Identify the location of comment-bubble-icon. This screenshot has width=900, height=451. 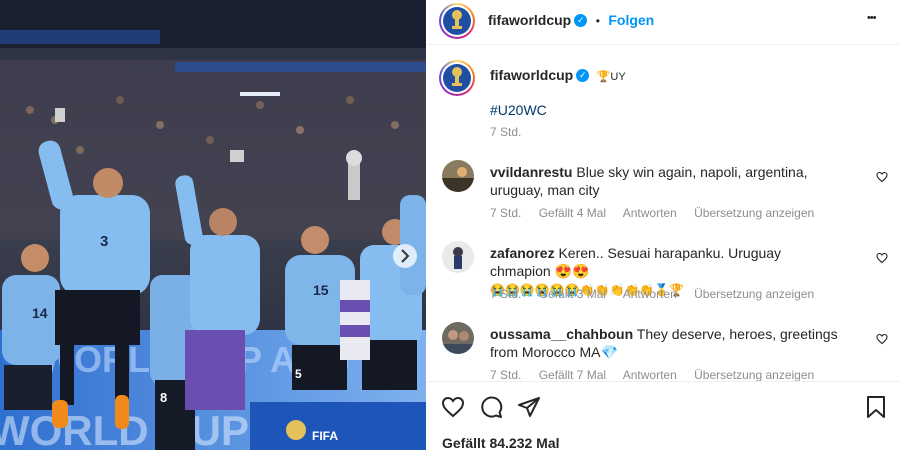
(491, 407).